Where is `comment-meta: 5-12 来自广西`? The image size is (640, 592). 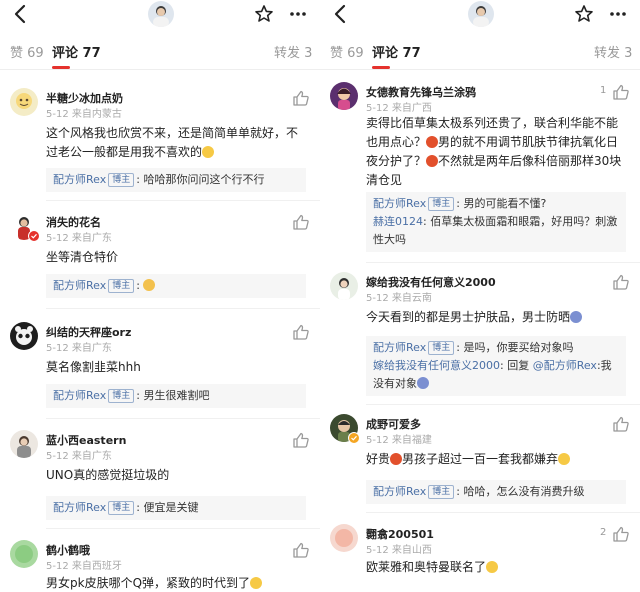 comment-meta: 5-12 来自广西 is located at coordinates (399, 108).